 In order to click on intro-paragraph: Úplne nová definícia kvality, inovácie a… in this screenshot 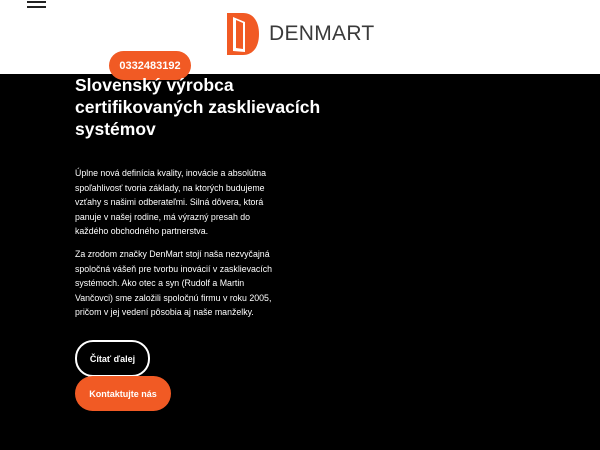, I will do `click(171, 202)`.